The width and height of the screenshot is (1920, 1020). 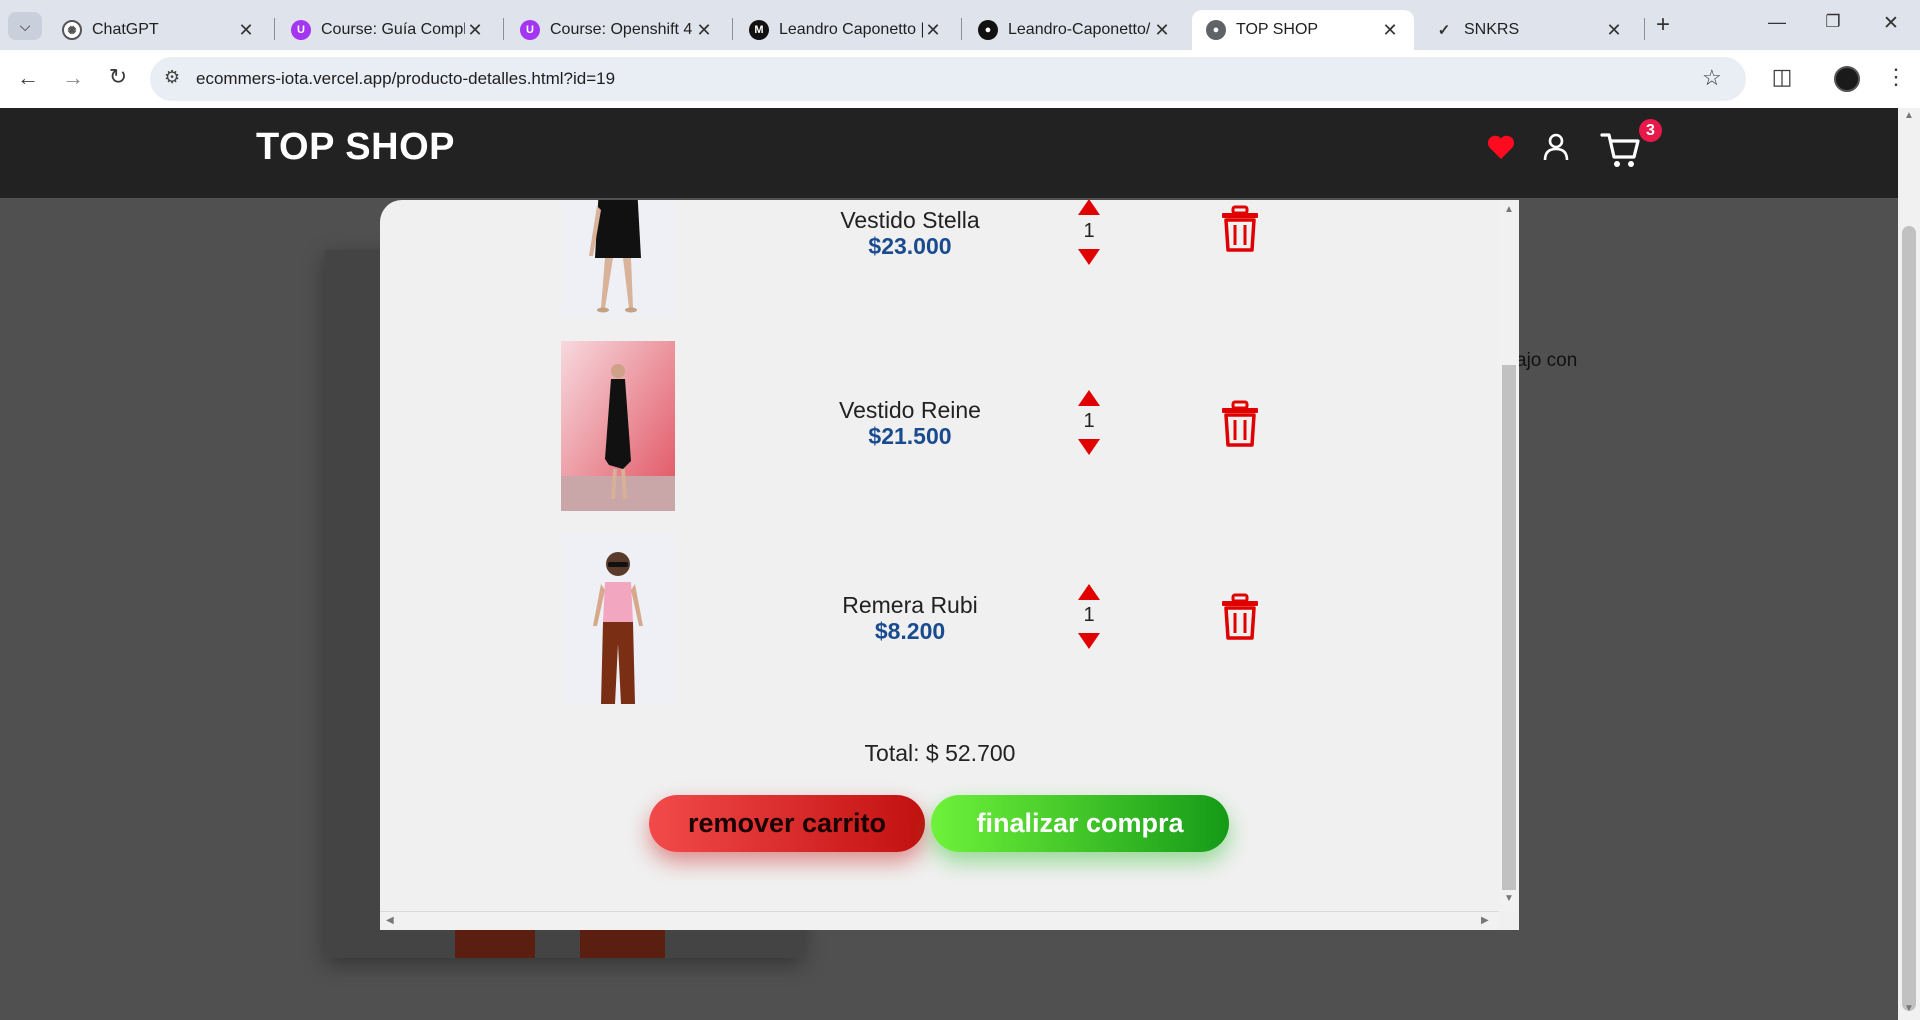 I want to click on user-icon, so click(x=1556, y=147).